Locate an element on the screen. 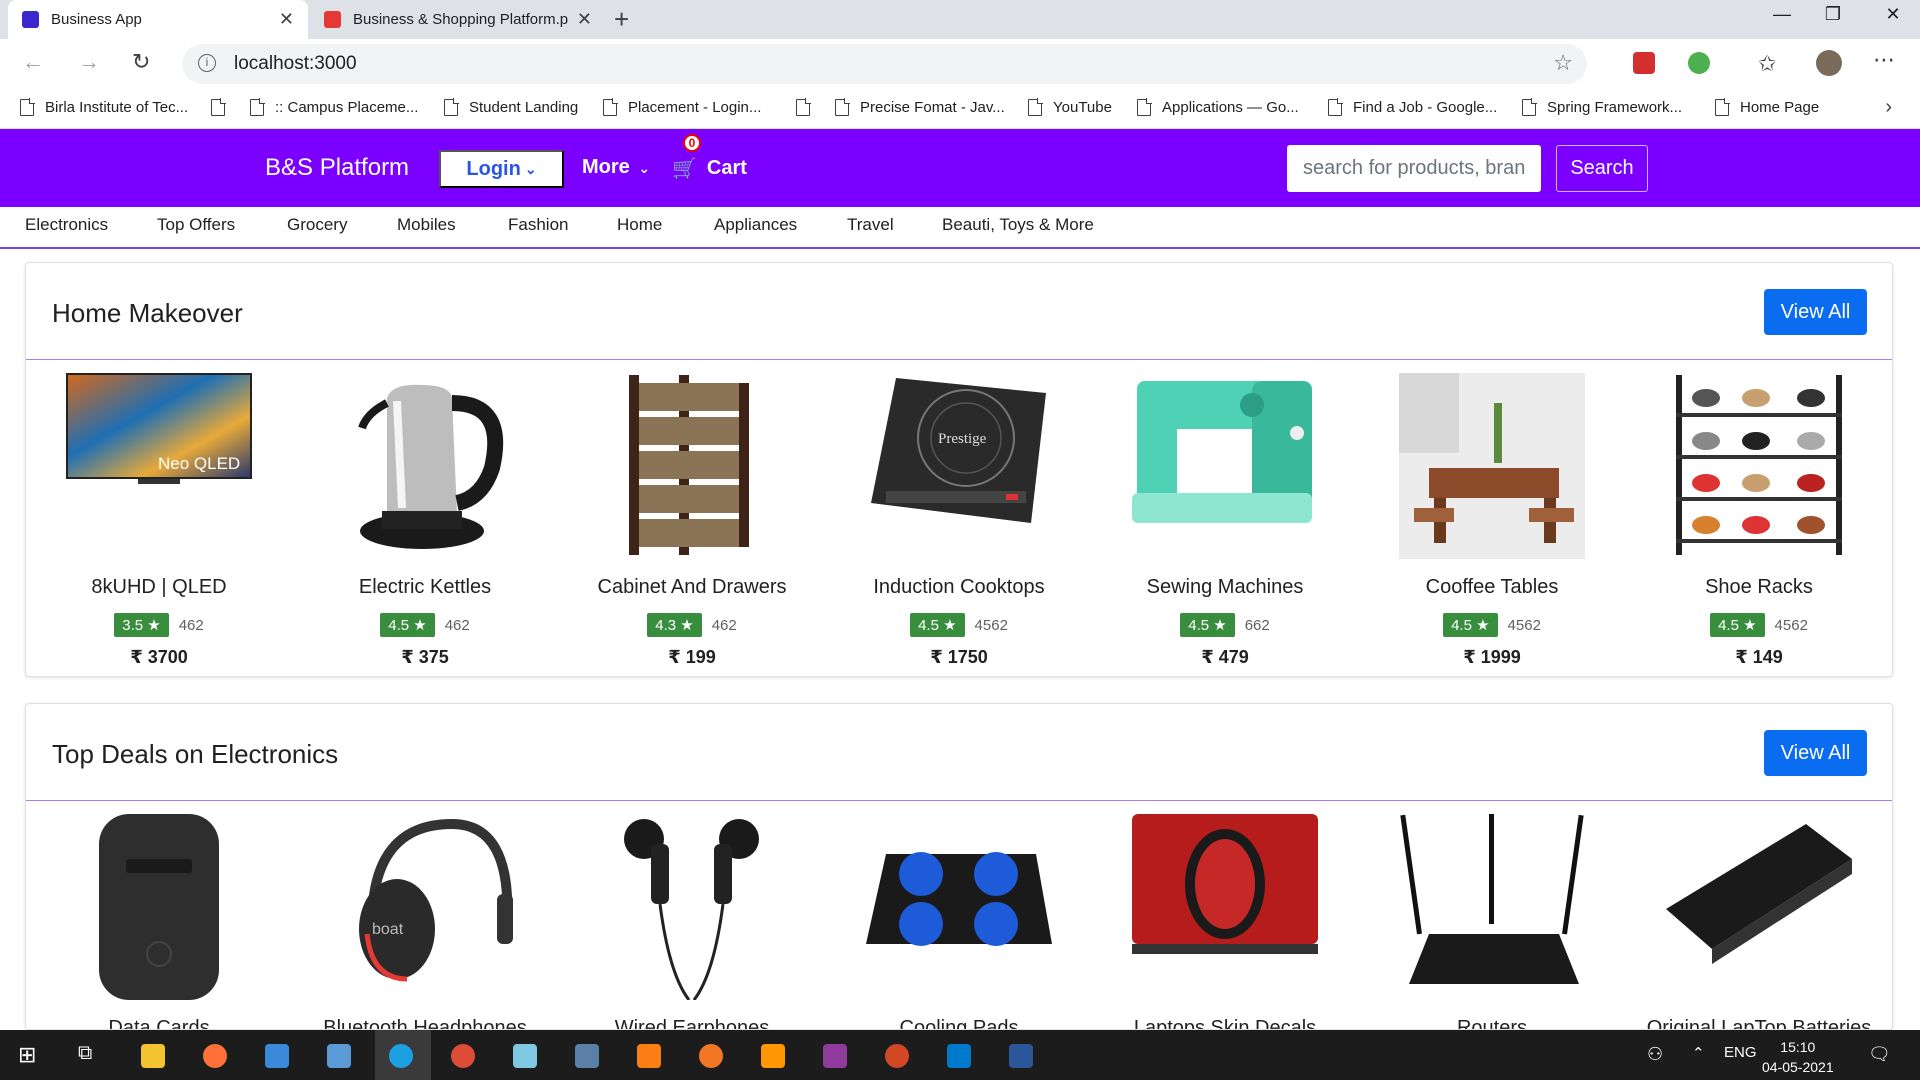 The height and width of the screenshot is (1080, 1920). category-mobiles: Mobiles is located at coordinates (426, 225).